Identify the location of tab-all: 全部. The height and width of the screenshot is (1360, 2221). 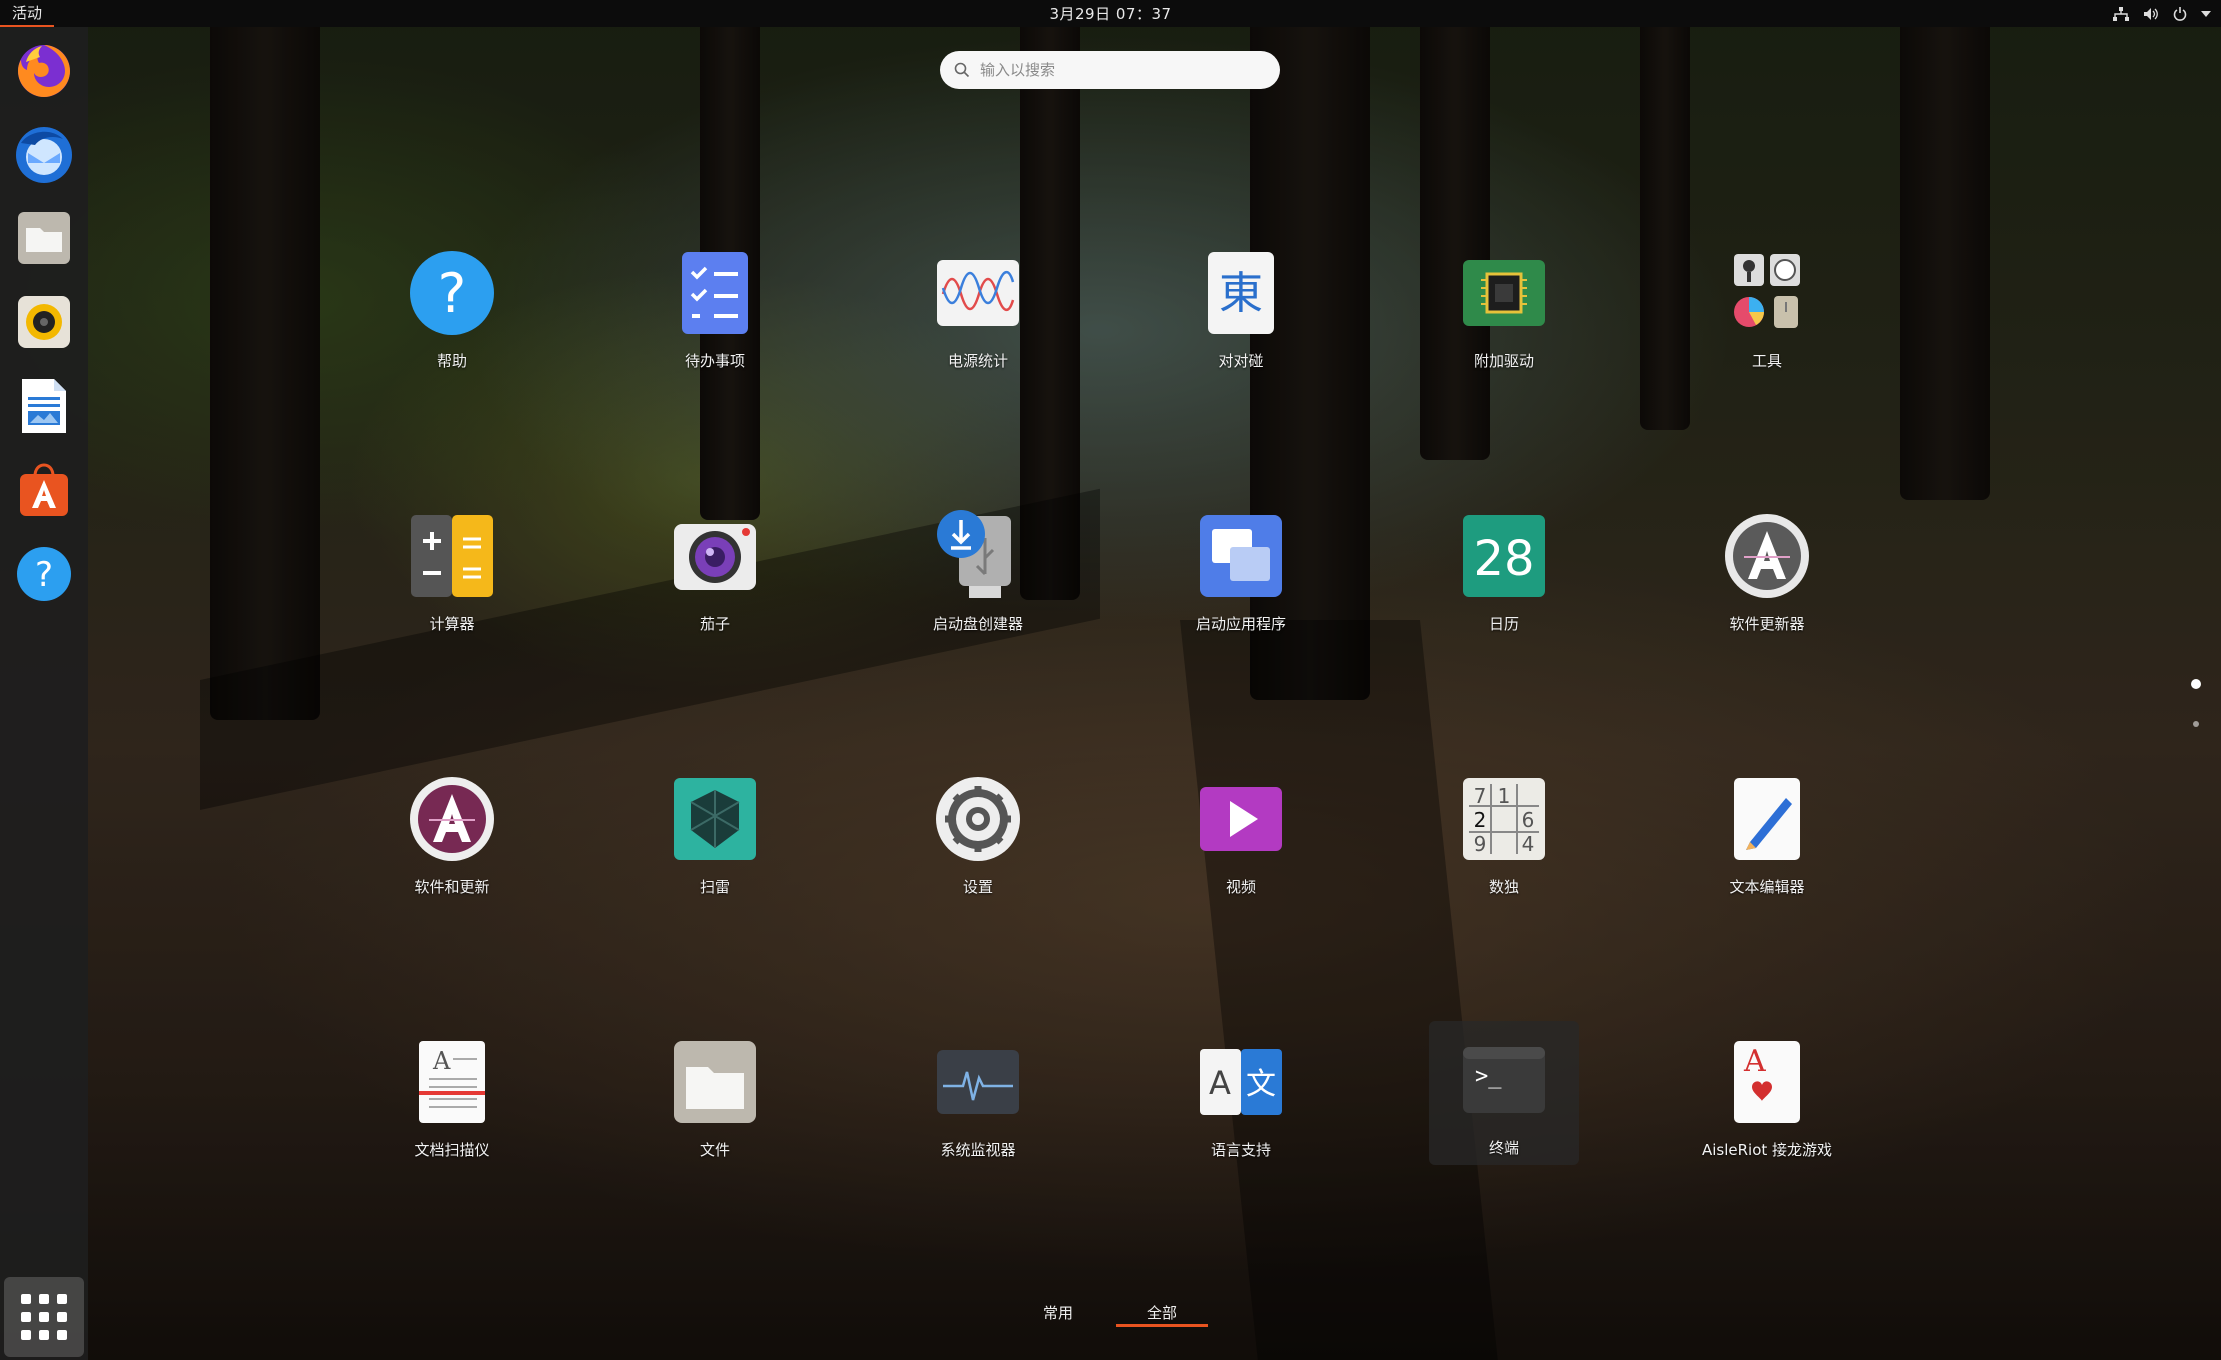
(1162, 1312).